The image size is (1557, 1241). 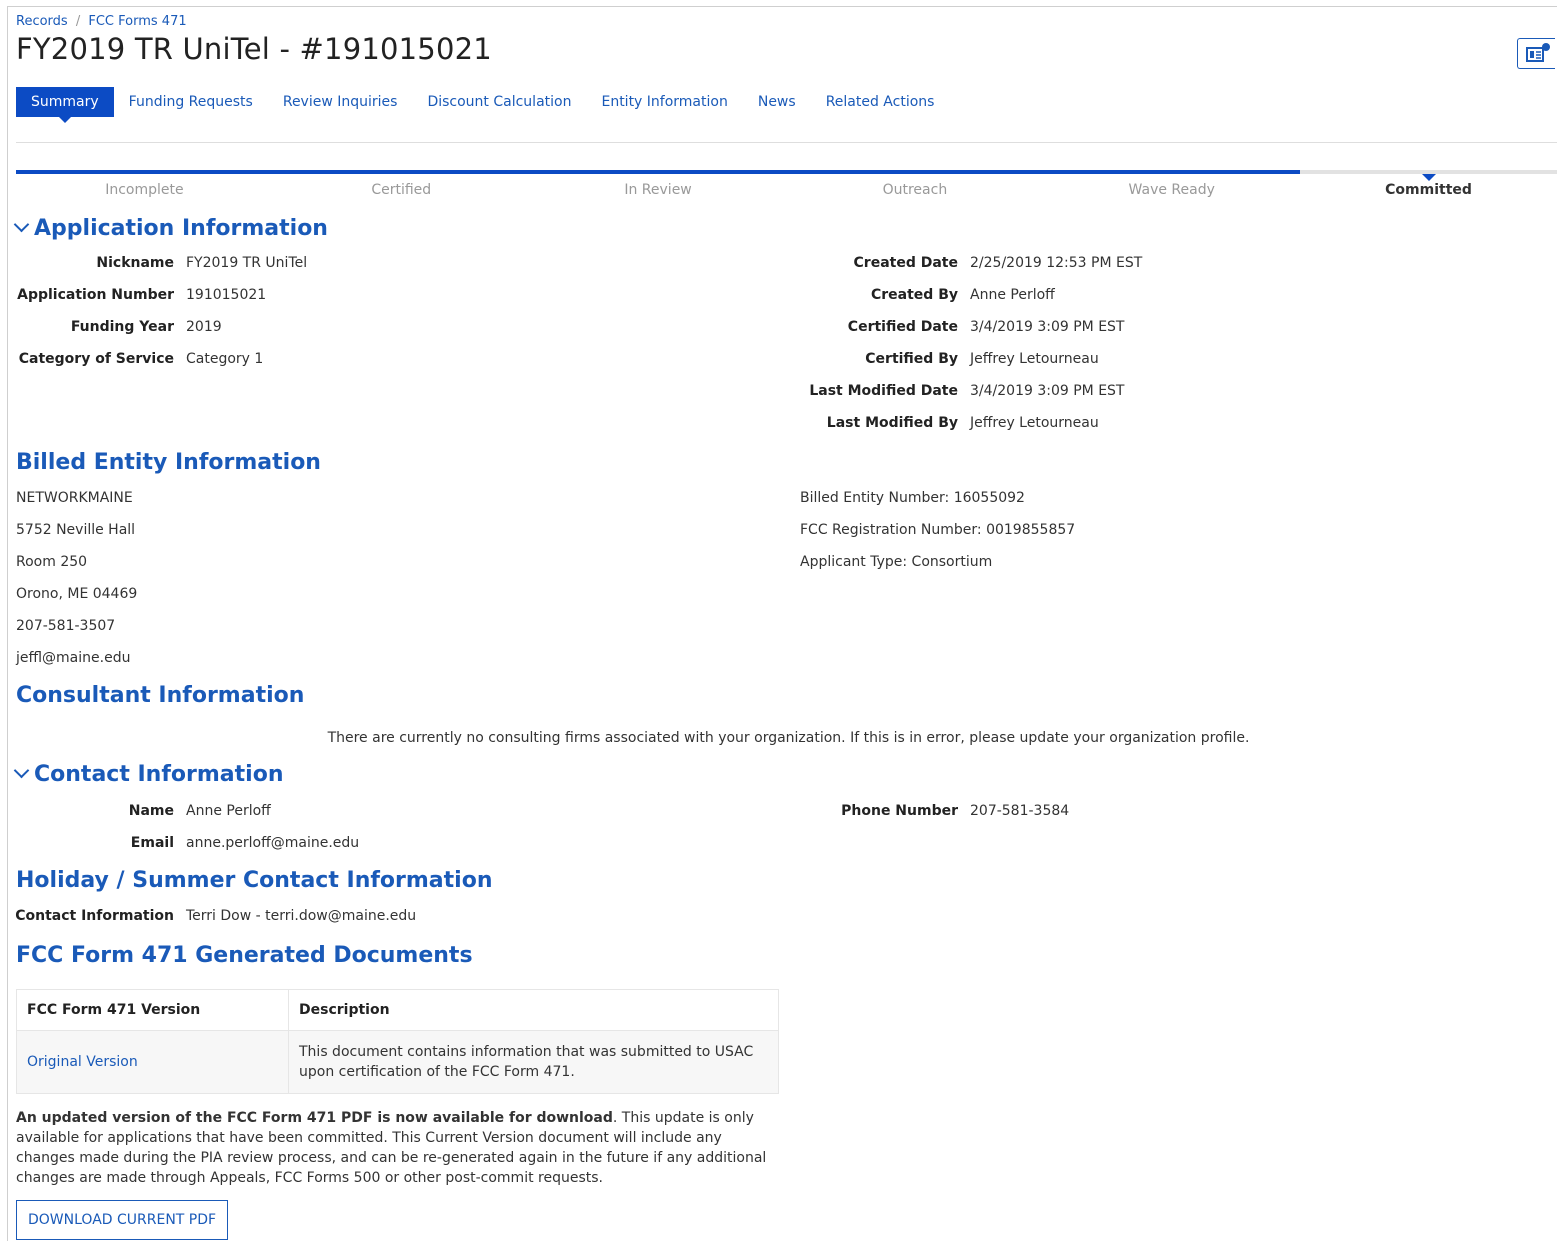 I want to click on status-step-in-review: In Review, so click(x=658, y=190).